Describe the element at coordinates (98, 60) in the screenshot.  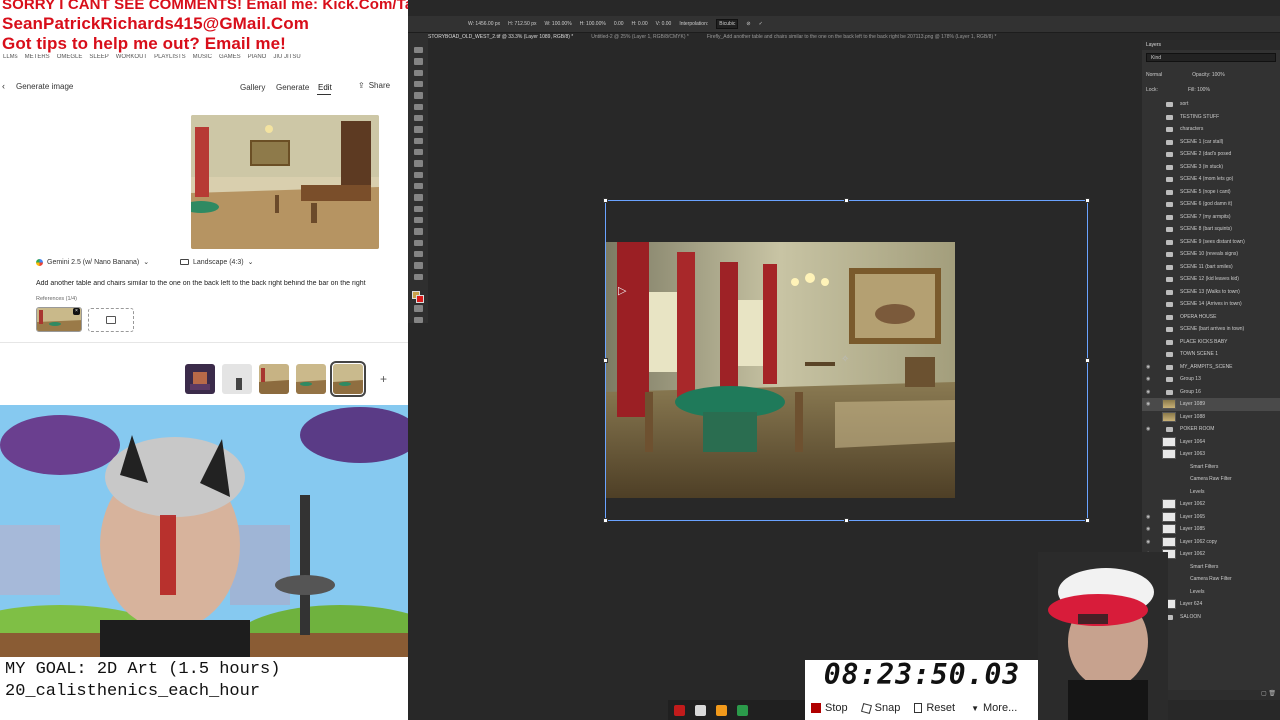
I see `bookmark: SLEEP` at that location.